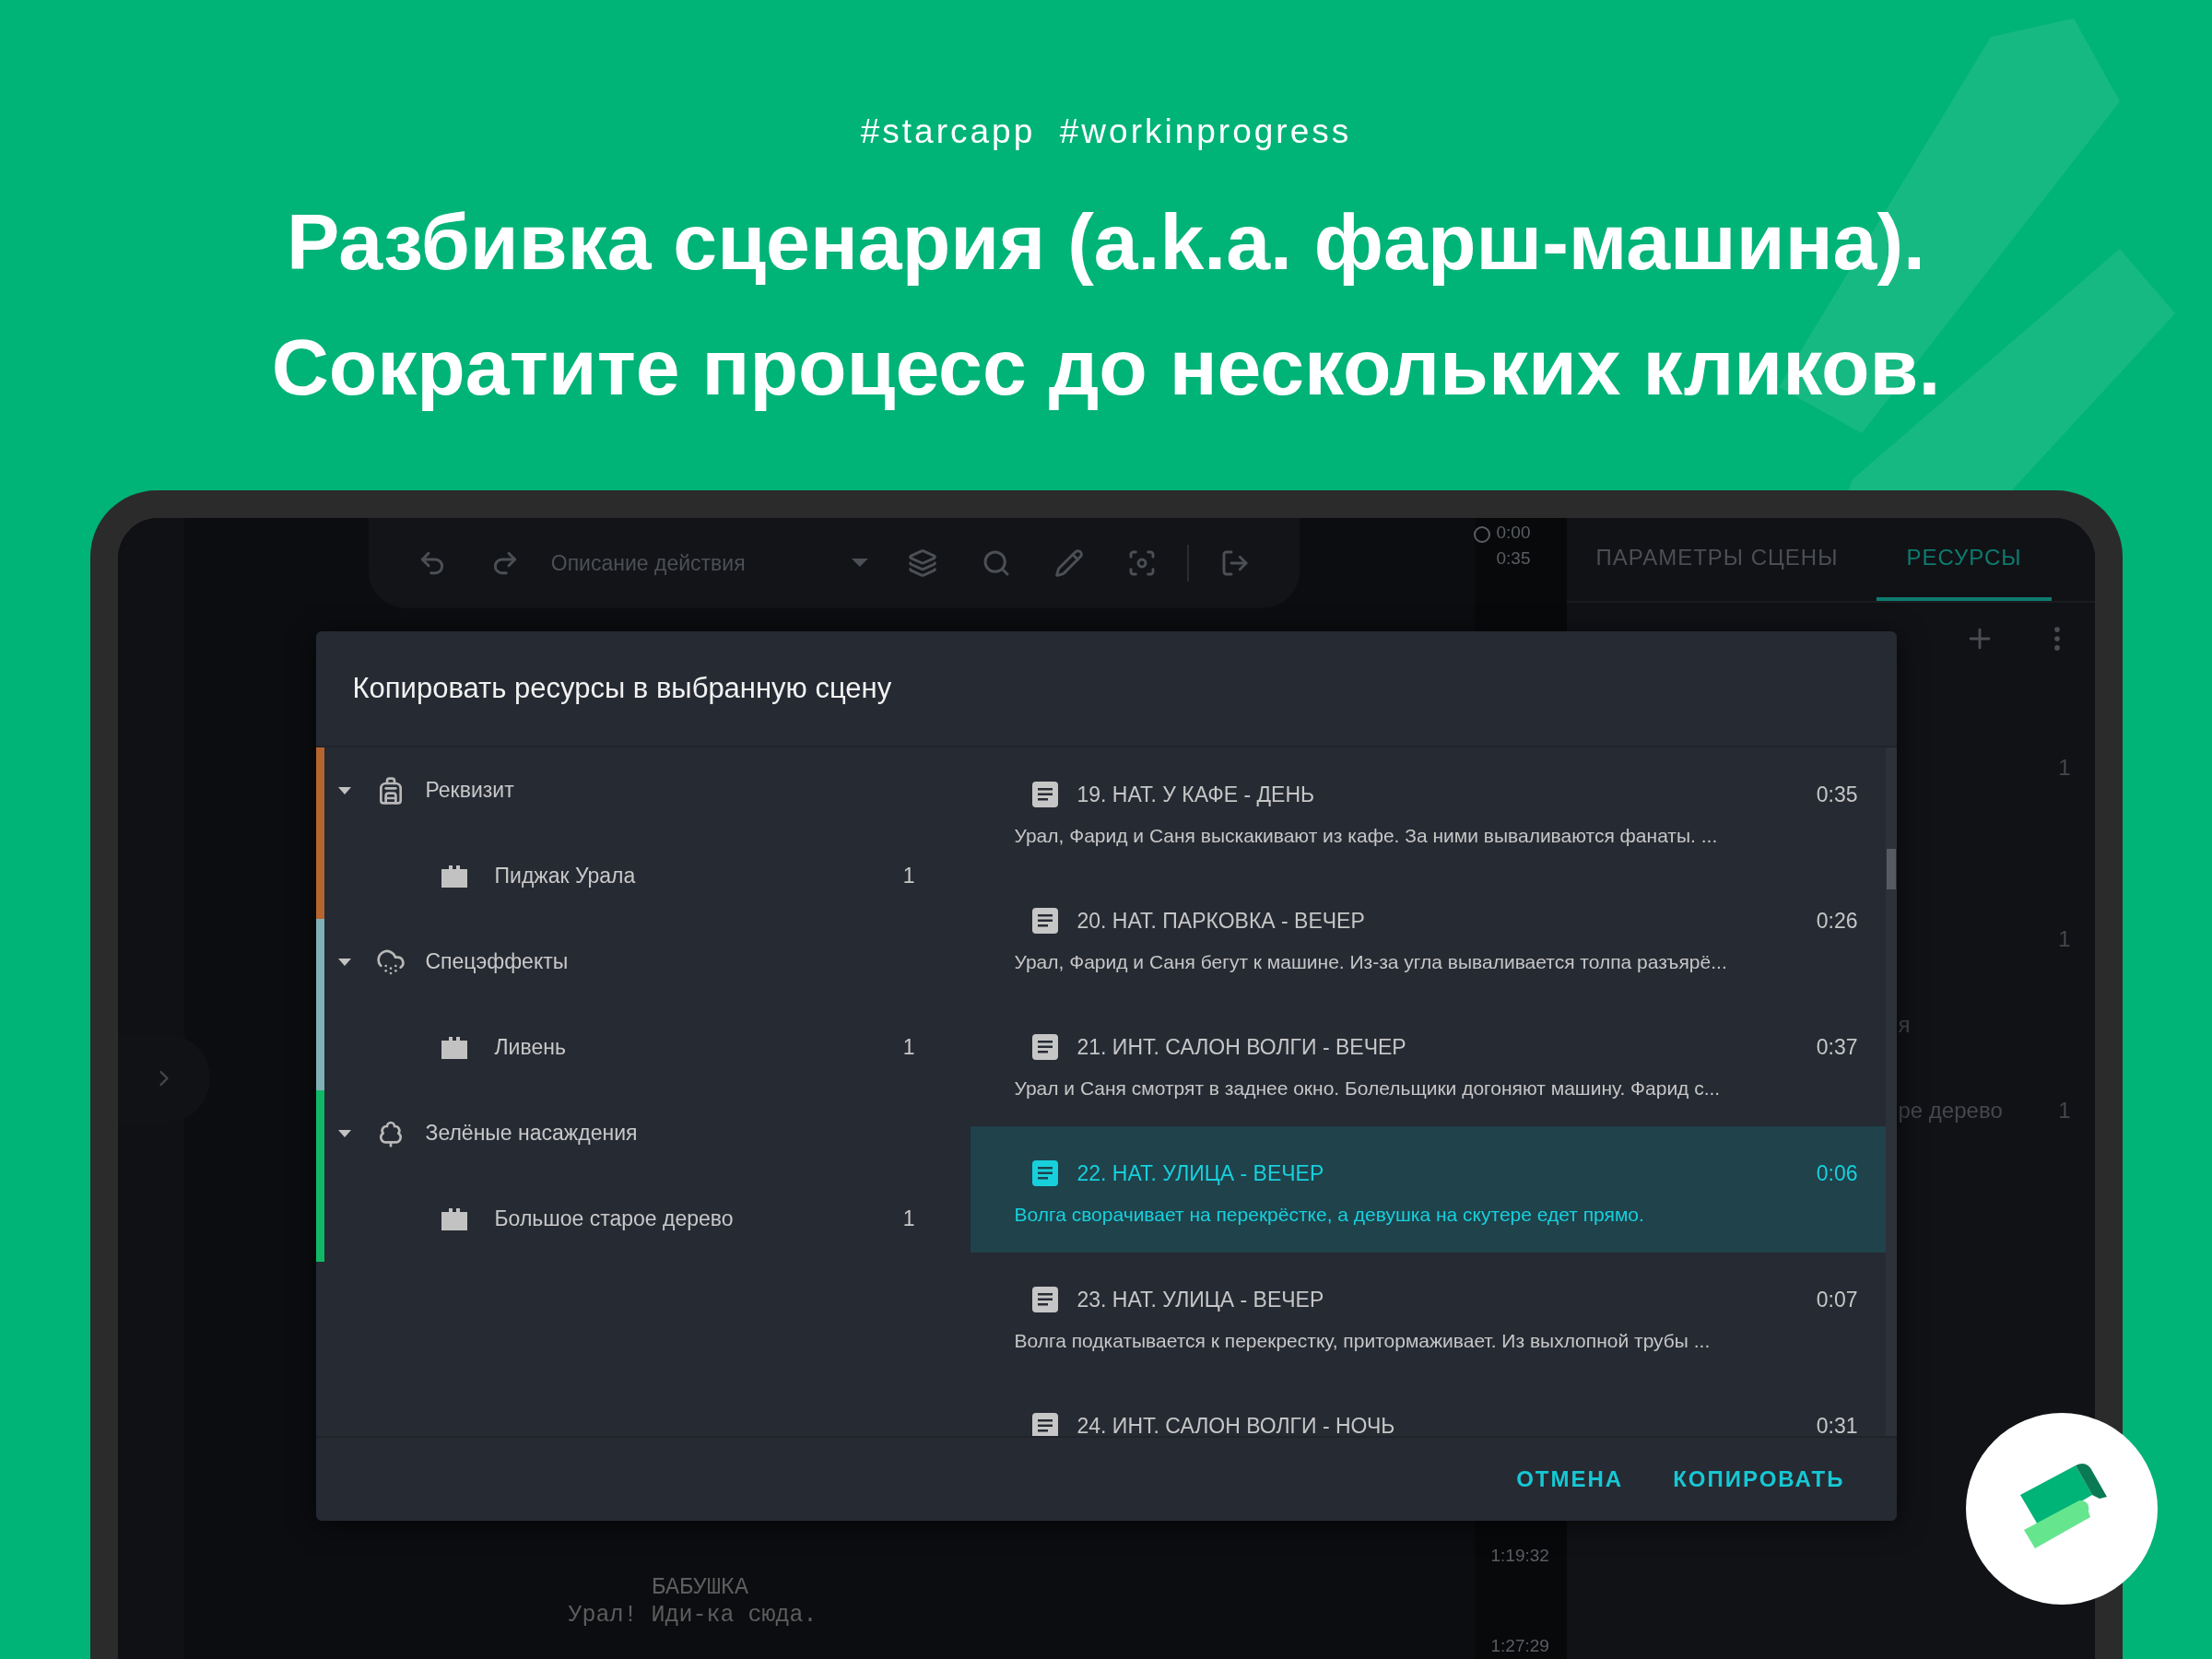  Describe the element at coordinates (1891, 1091) in the screenshot. I see `scrollbar` at that location.